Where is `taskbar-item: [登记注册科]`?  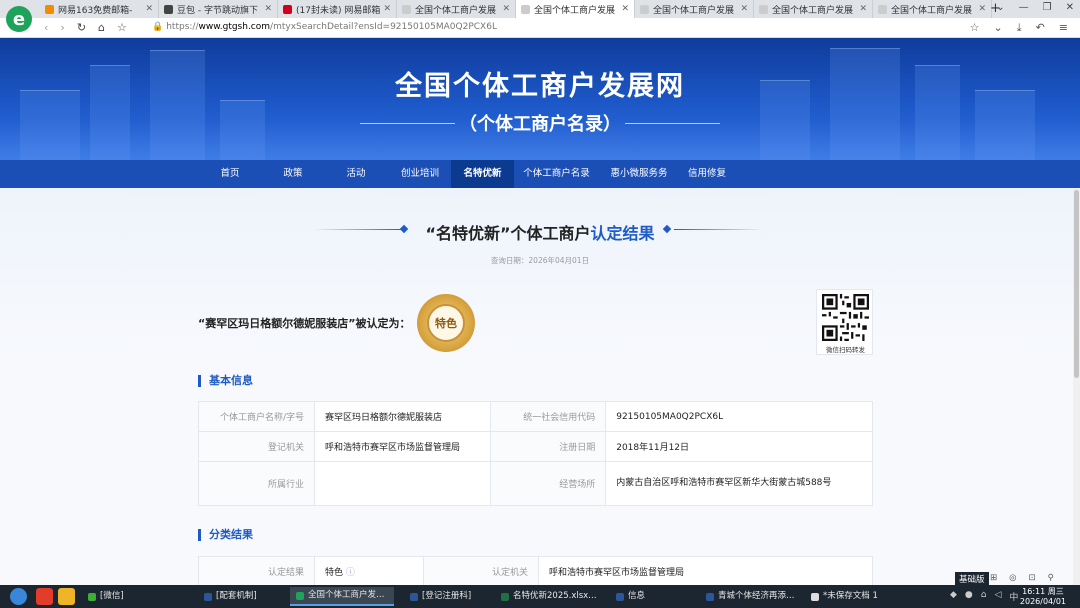 taskbar-item: [登记注册科] is located at coordinates (447, 596).